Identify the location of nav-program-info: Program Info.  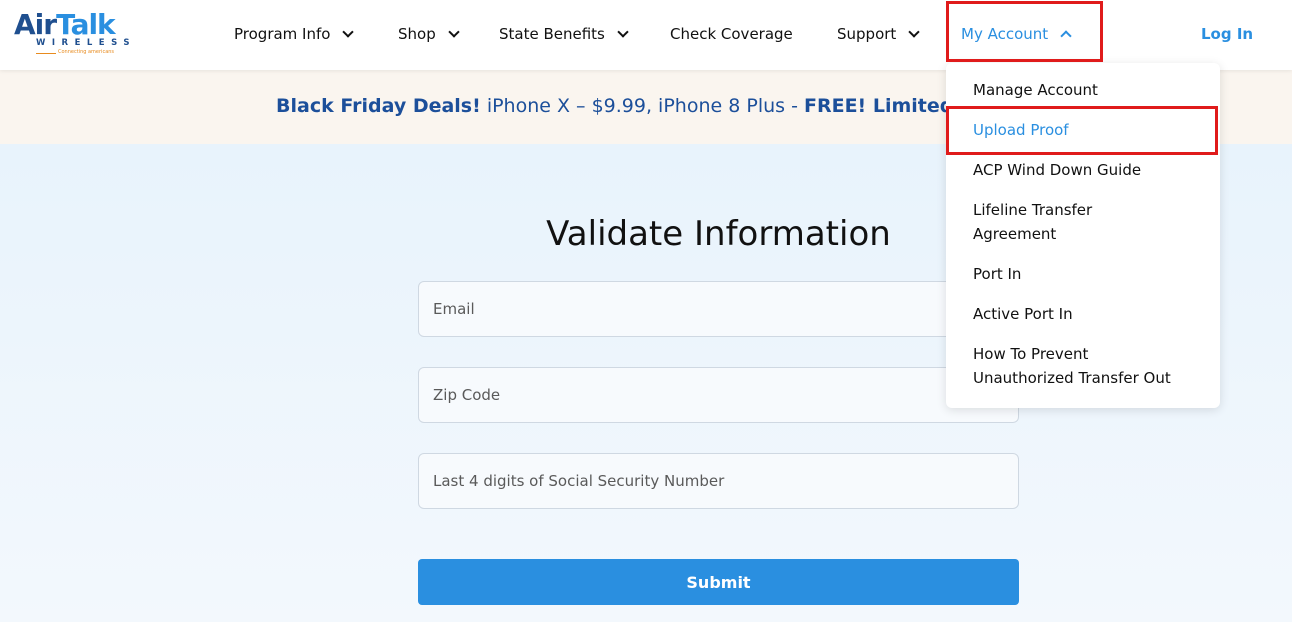
(294, 34).